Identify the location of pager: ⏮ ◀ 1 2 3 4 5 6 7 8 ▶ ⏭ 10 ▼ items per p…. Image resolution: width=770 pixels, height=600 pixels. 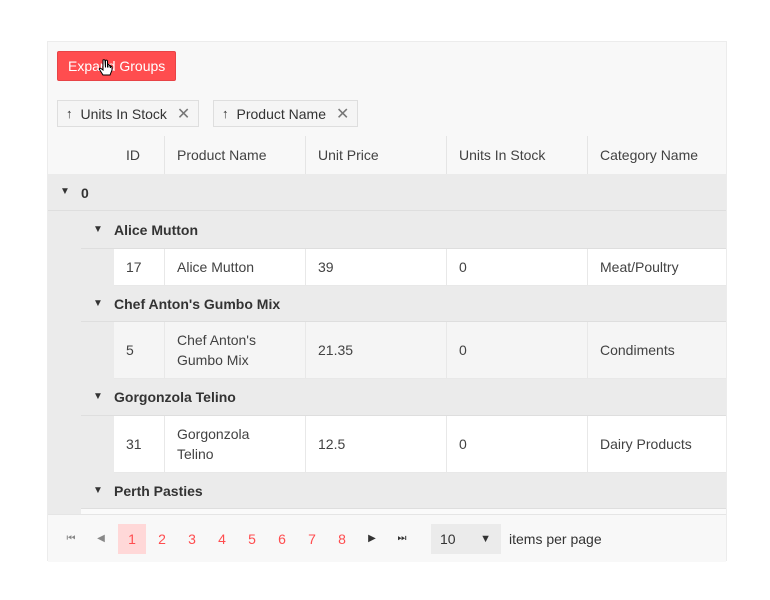
(387, 538).